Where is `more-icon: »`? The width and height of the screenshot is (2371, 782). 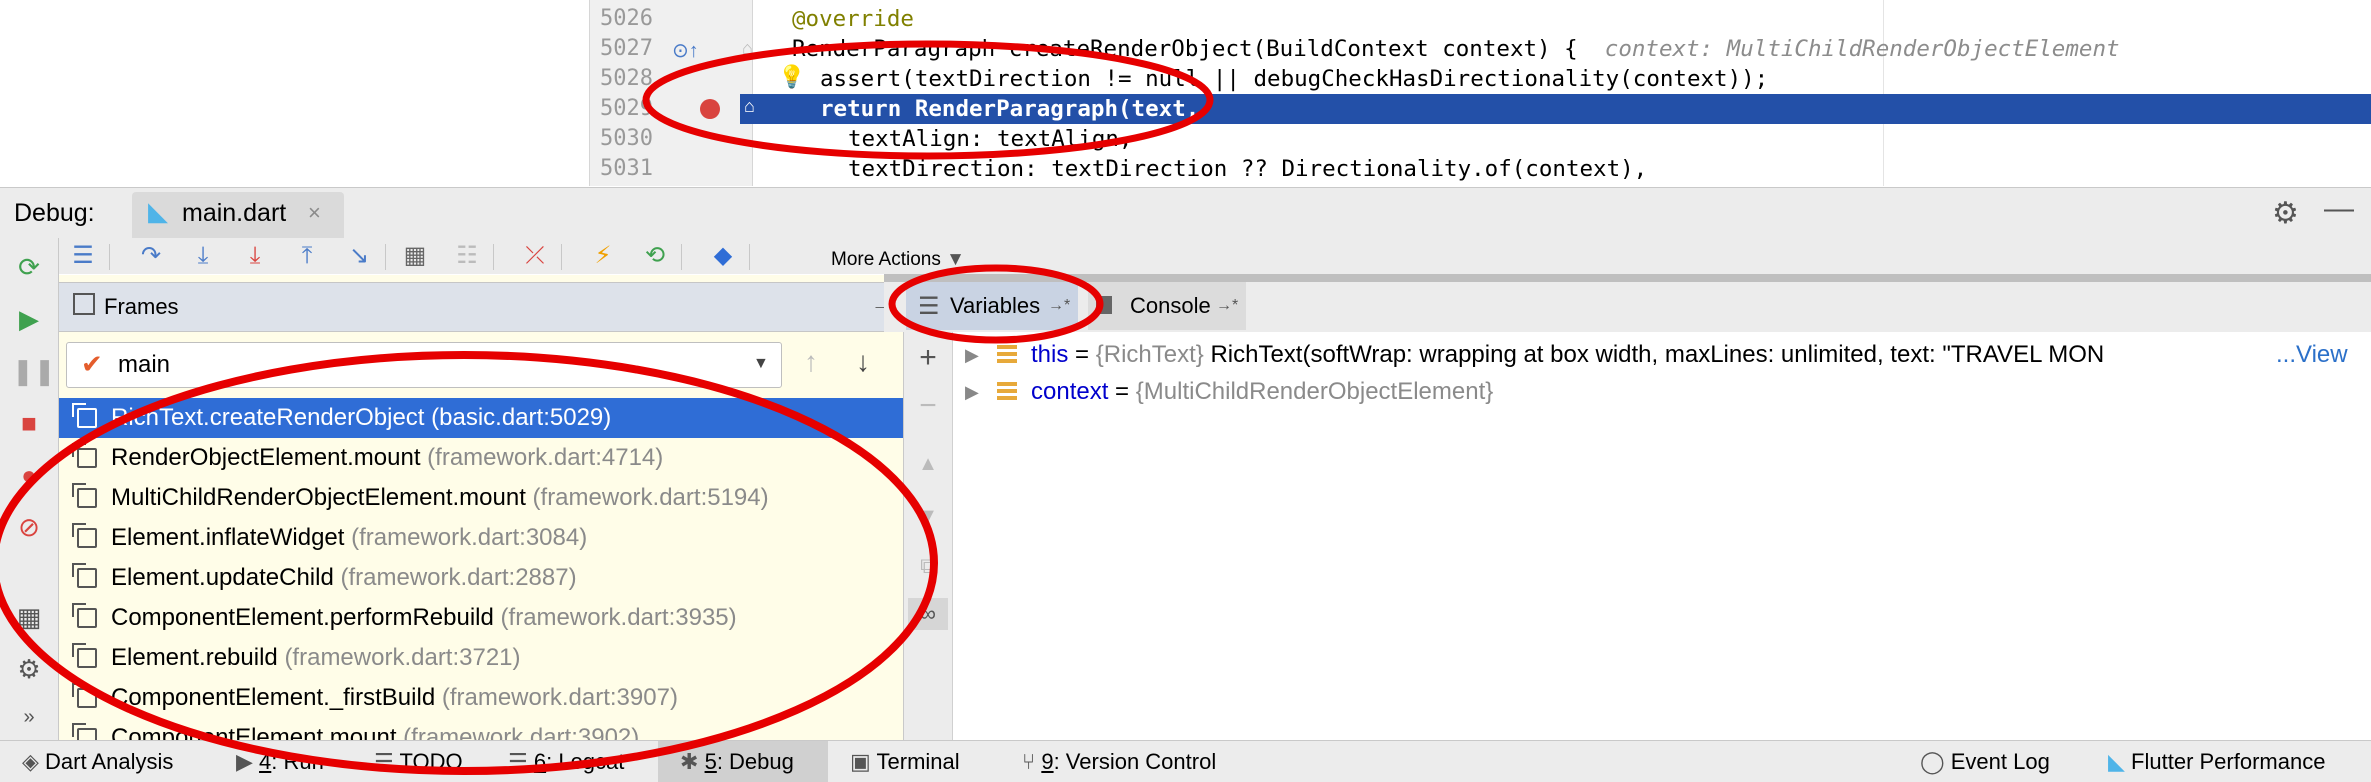
more-icon: » is located at coordinates (29, 717).